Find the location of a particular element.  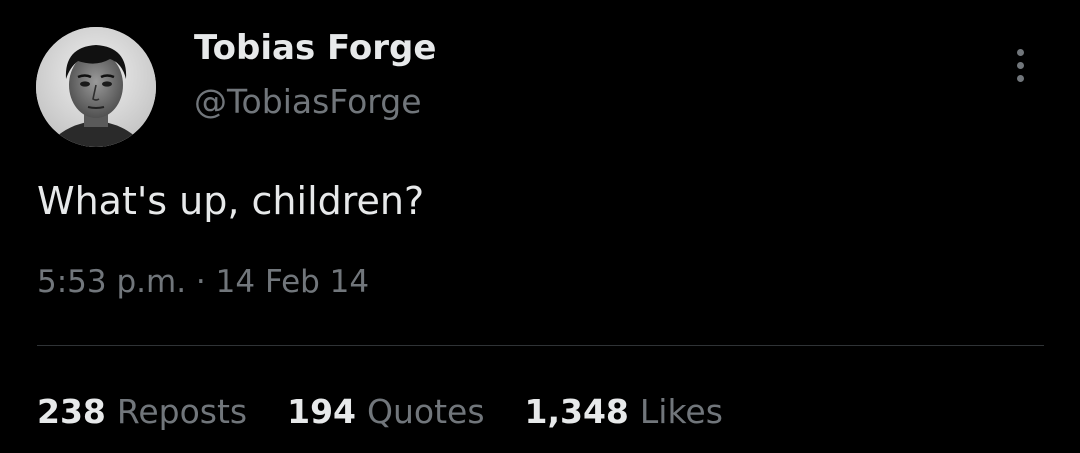

tweet-text: What's up, children? is located at coordinates (231, 201).